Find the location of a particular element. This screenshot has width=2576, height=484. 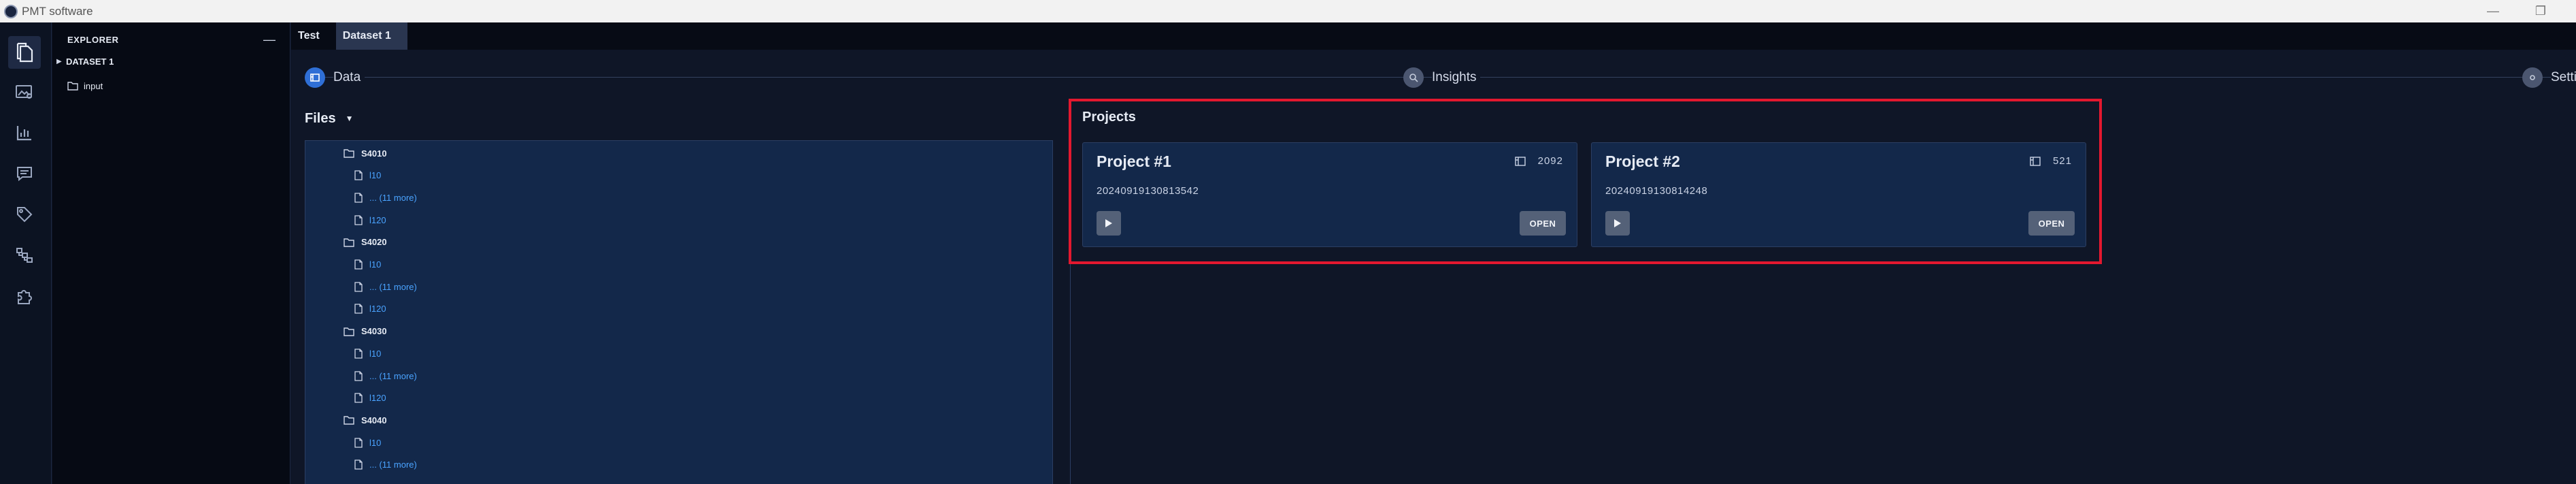

step-settings-label: Setti is located at coordinates (2563, 77).